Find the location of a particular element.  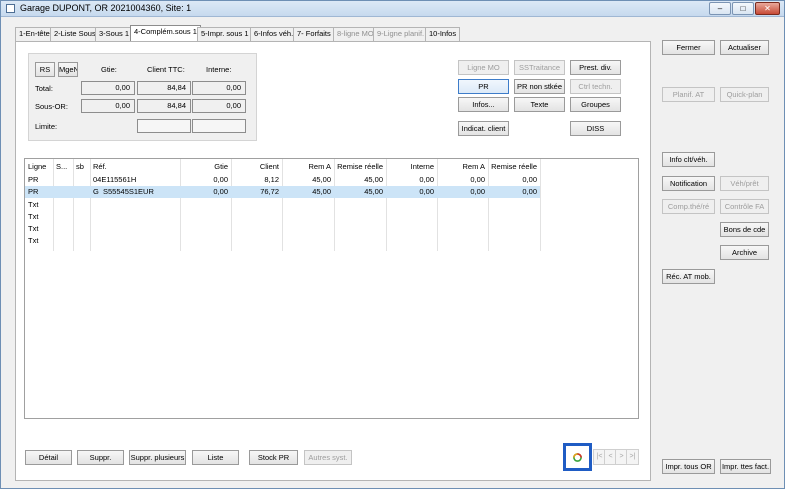

sousor-interne-field: 0,00 is located at coordinates (219, 106).